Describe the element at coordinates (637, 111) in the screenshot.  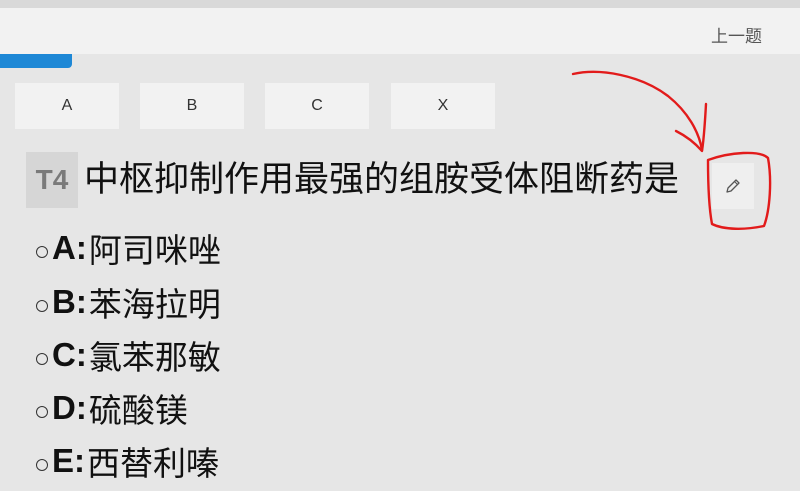
I see `annotation-arrow-icon` at that location.